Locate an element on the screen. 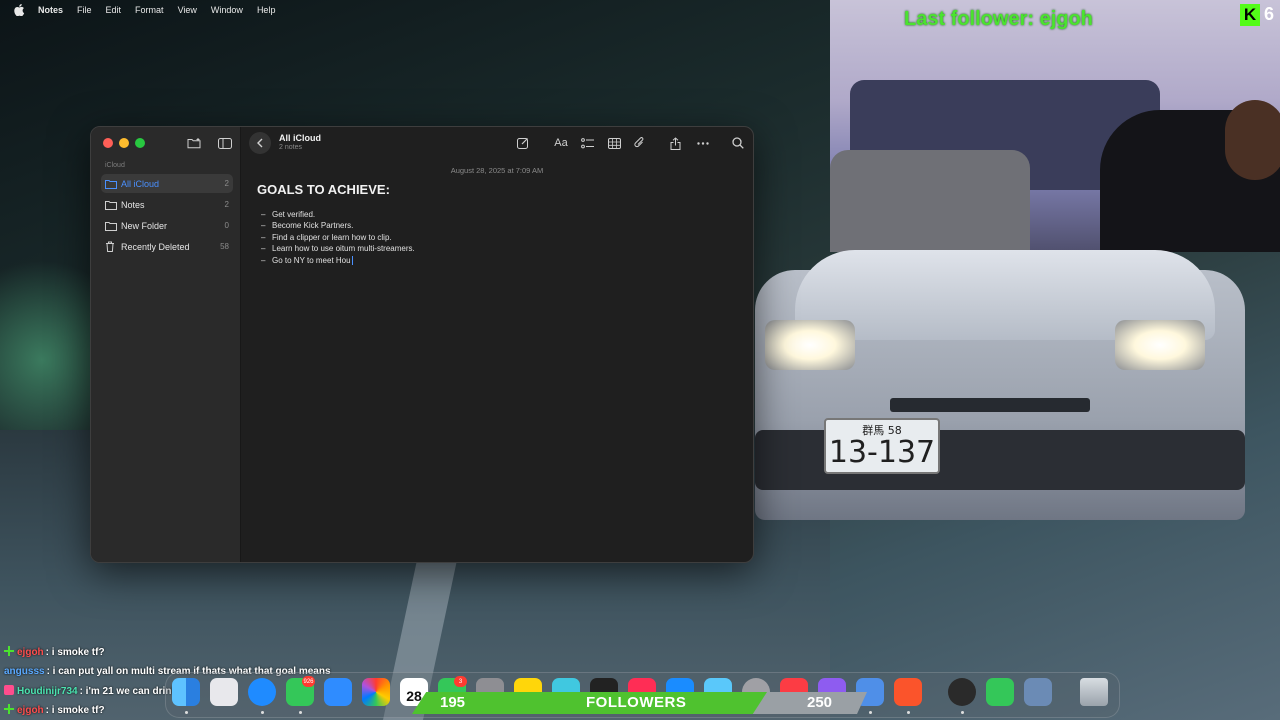 This screenshot has width=1280, height=720. menu-notes: Notes is located at coordinates (50, 10).